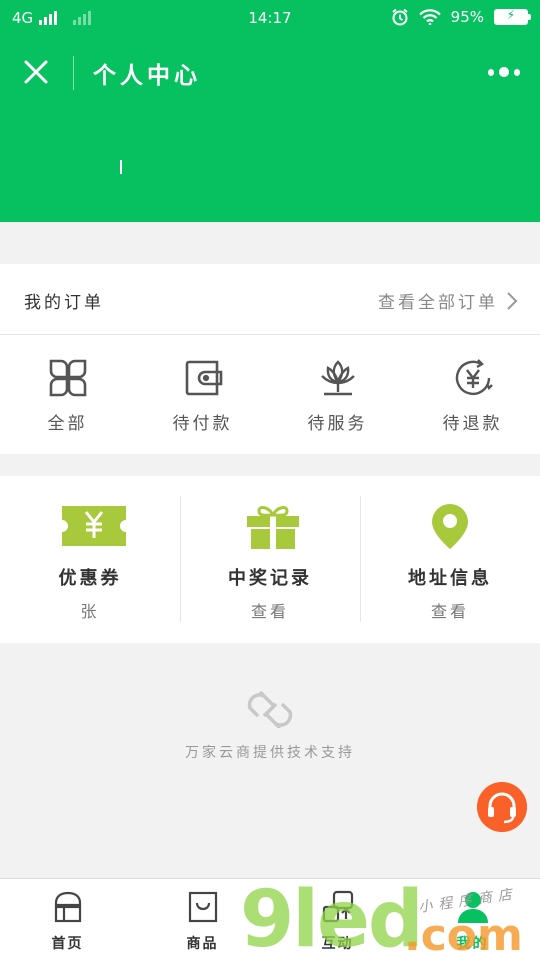 The width and height of the screenshot is (540, 960). Describe the element at coordinates (67, 424) in the screenshot. I see `order-tab-label: 全部` at that location.